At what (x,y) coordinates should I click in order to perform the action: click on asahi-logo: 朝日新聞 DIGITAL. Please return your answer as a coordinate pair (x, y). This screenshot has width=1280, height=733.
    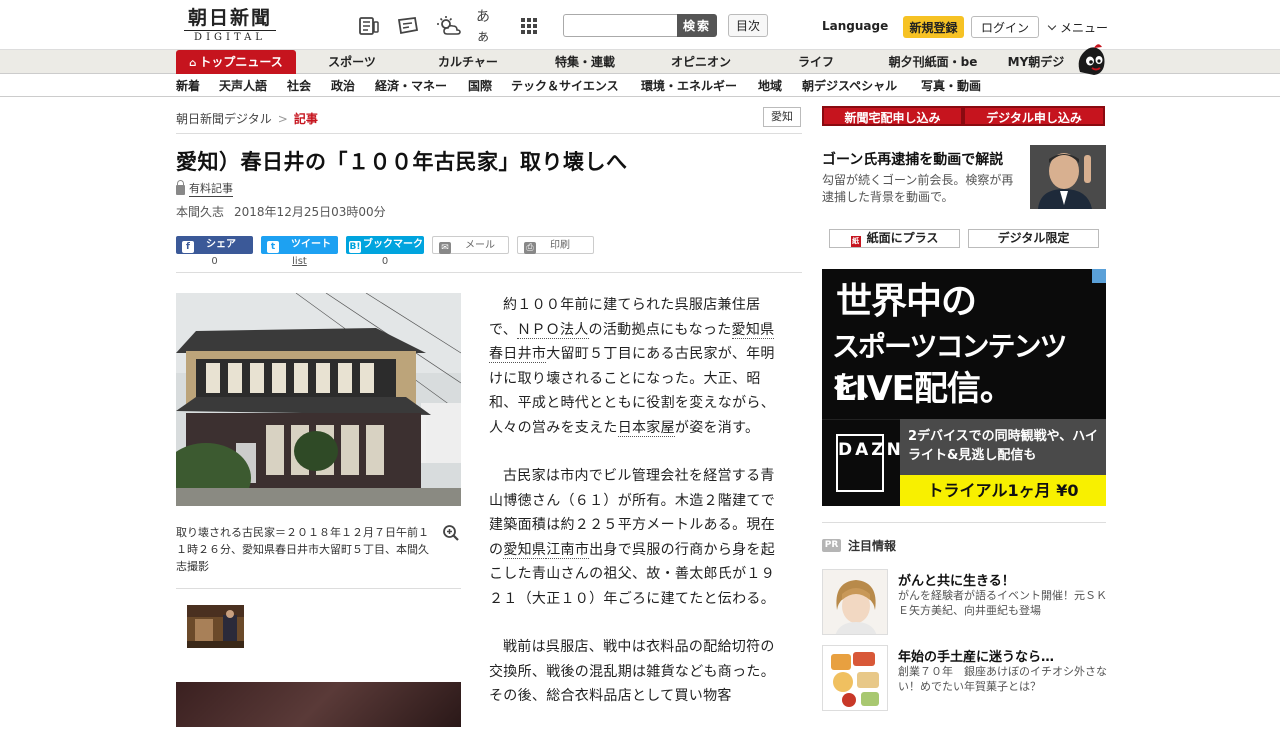
    Looking at the image, I should click on (230, 26).